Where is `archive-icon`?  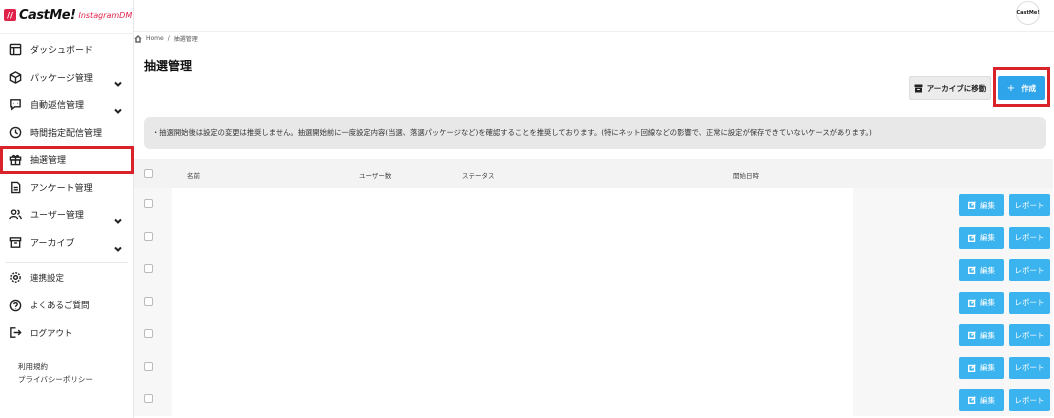
archive-icon is located at coordinates (15, 242).